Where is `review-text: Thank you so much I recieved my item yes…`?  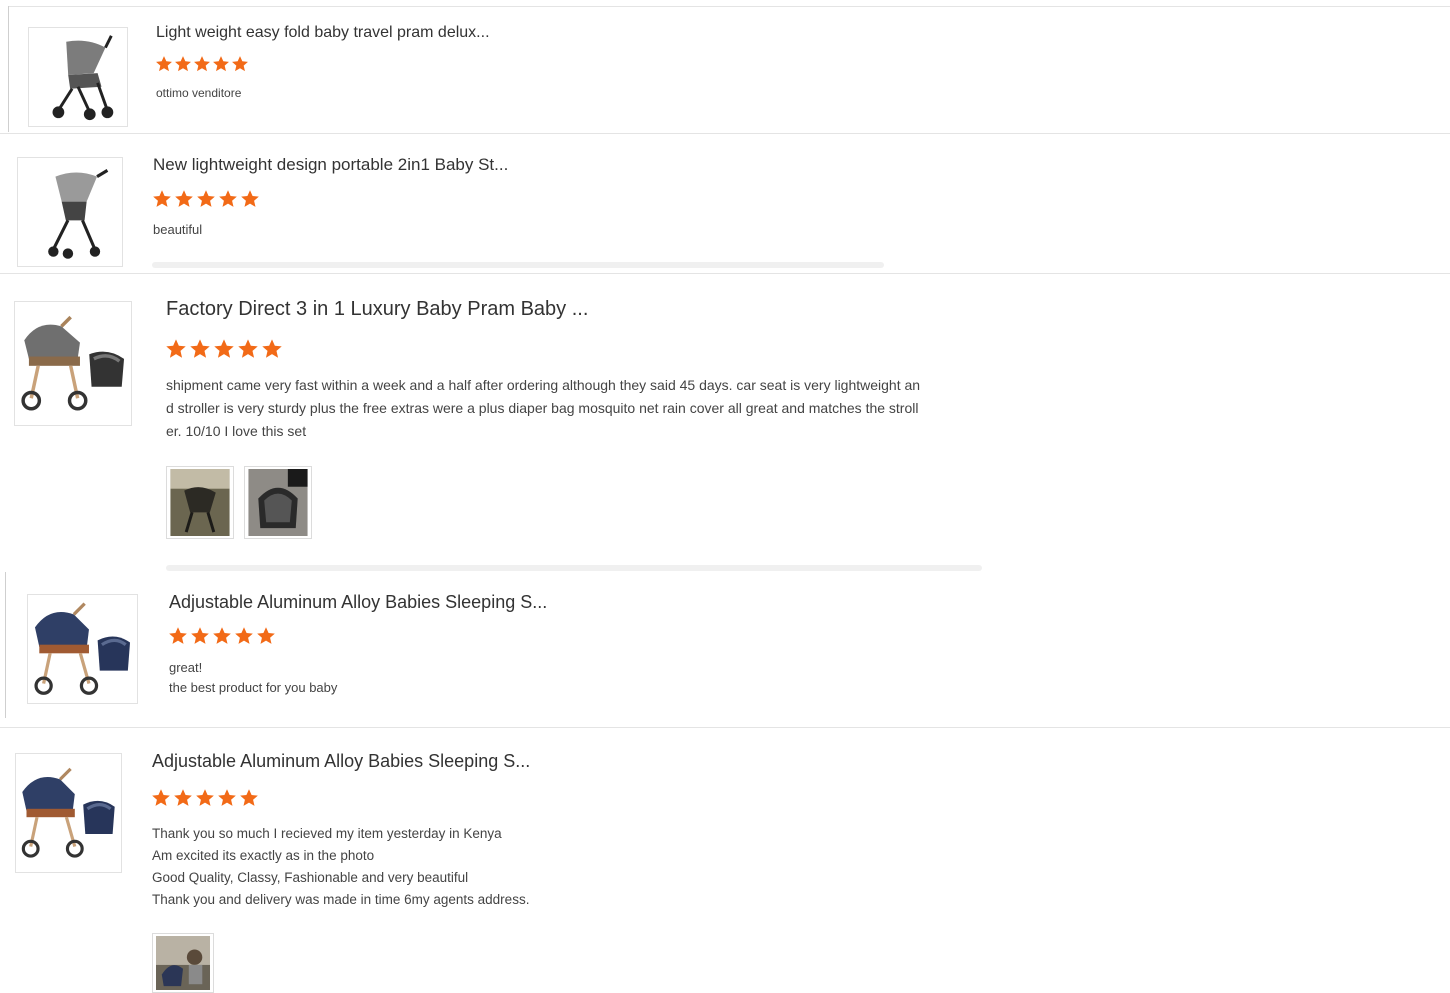
review-text: Thank you so much I recieved my item yes… is located at coordinates (340, 867).